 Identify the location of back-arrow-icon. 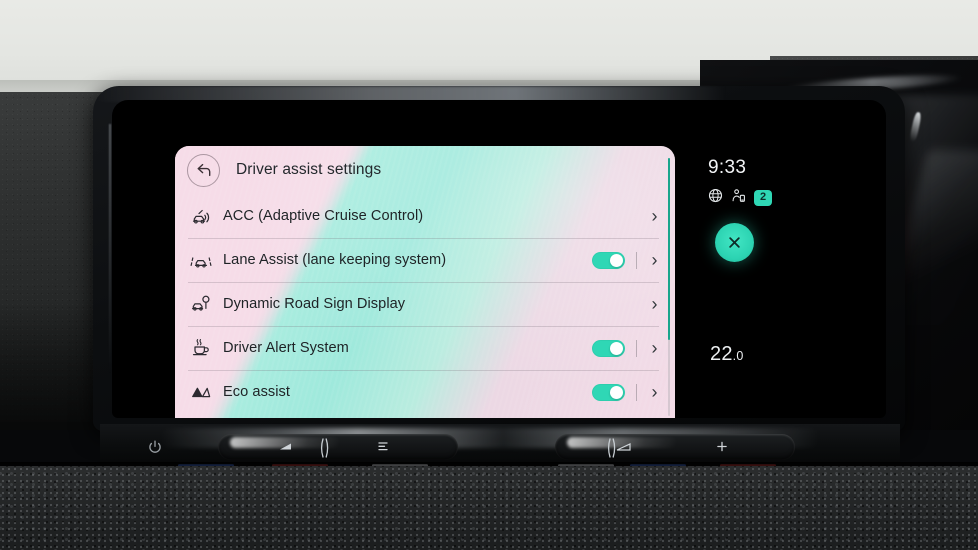
(203, 170).